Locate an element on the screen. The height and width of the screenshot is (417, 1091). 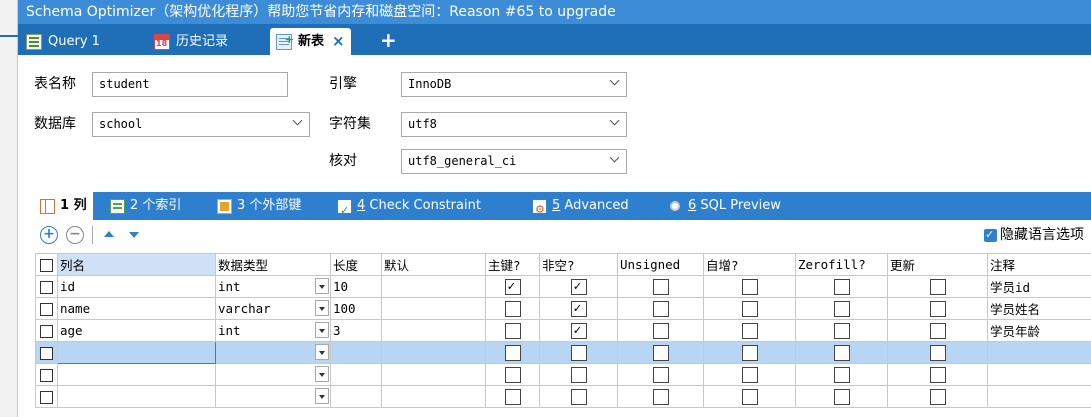
cell-length: 3 is located at coordinates (356, 330).